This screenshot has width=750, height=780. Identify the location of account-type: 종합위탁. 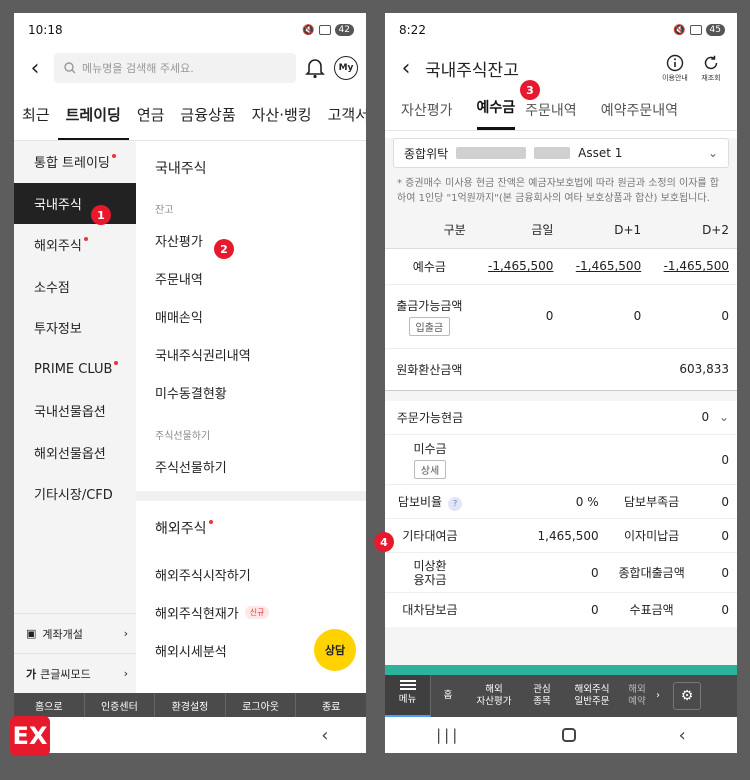
(426, 153).